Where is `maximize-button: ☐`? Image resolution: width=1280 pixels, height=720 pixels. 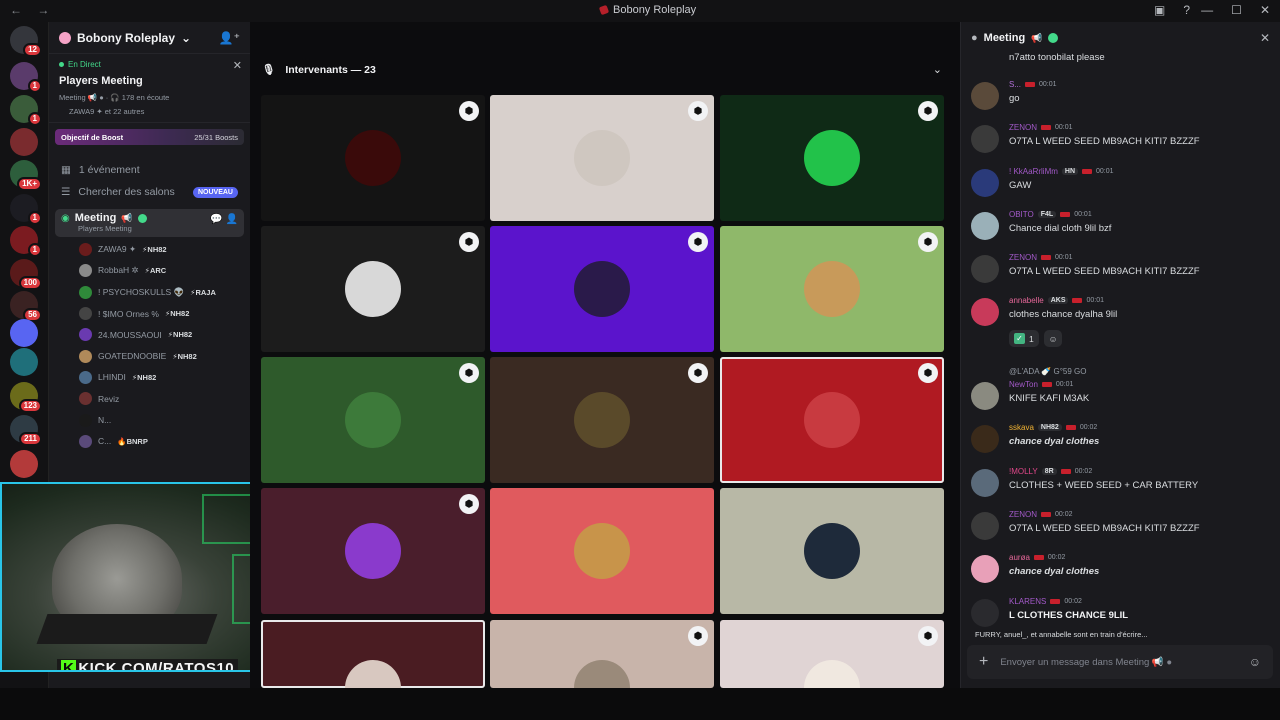 maximize-button: ☐ is located at coordinates (1236, 10).